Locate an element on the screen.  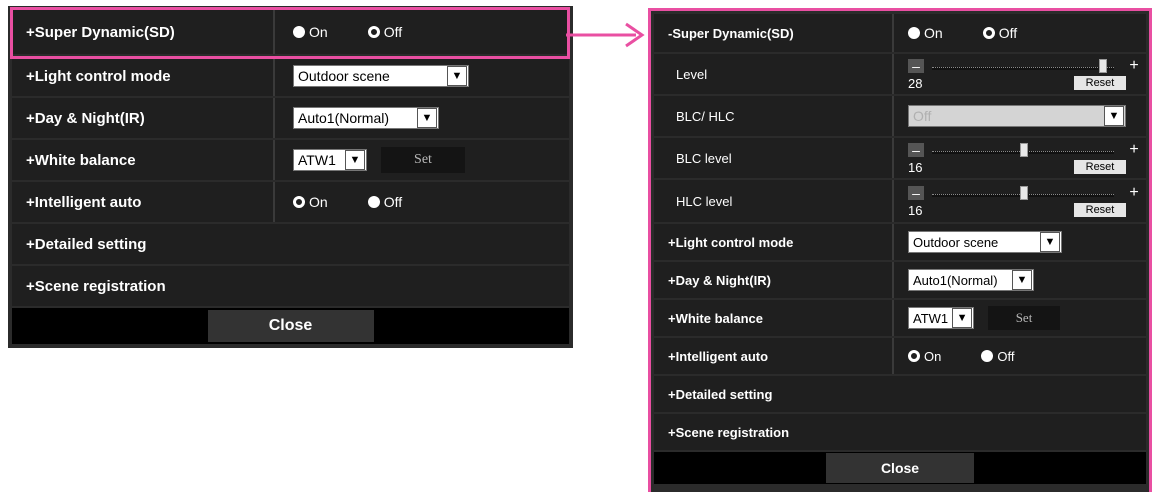
day-night-cell: Auto1(Normal) ▼ is located at coordinates (421, 118).